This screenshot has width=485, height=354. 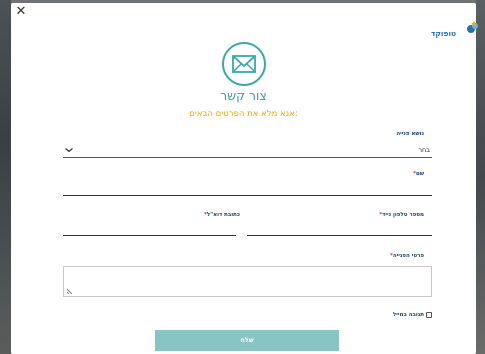 I want to click on subject-label: נושא פנייה, so click(x=410, y=134).